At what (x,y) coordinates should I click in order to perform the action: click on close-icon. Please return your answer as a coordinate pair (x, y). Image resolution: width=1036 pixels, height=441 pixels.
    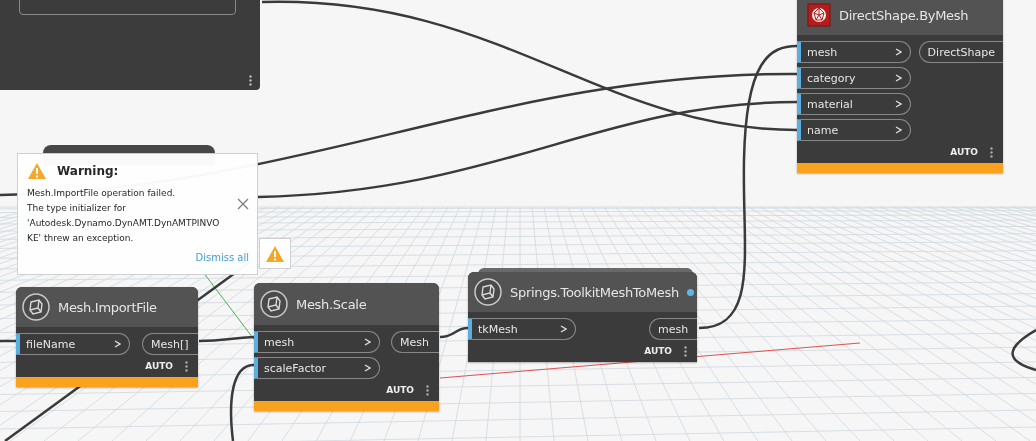
    Looking at the image, I should click on (243, 204).